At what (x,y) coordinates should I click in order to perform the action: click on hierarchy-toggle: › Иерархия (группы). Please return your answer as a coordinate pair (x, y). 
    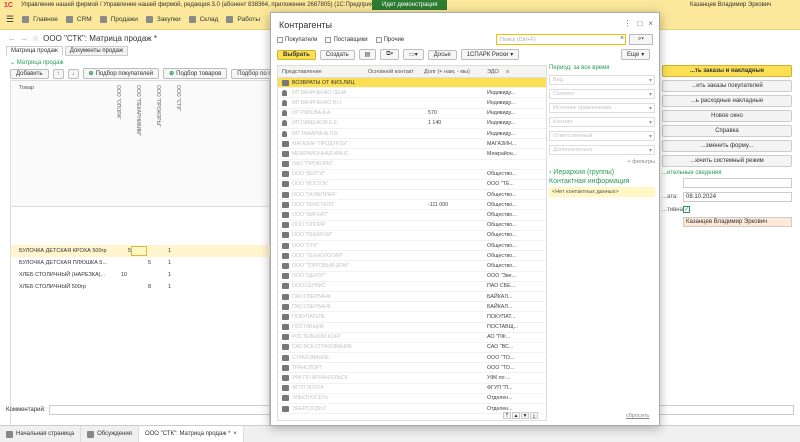
    Looking at the image, I should click on (602, 172).